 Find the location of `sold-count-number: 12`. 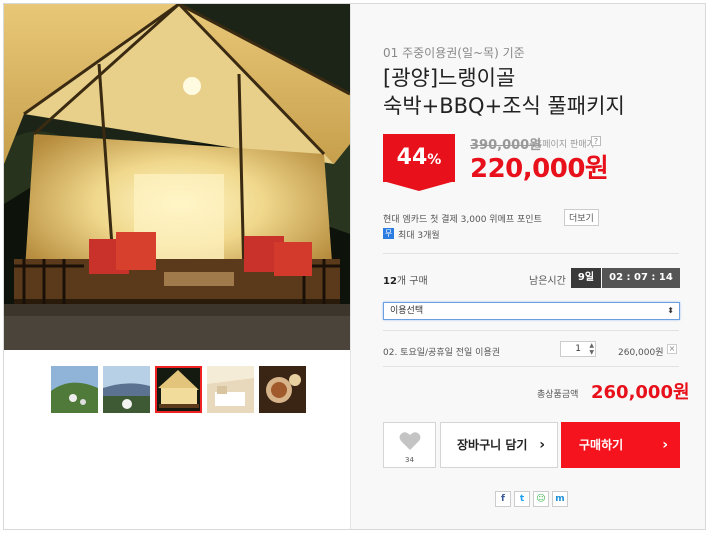

sold-count-number: 12 is located at coordinates (390, 281).